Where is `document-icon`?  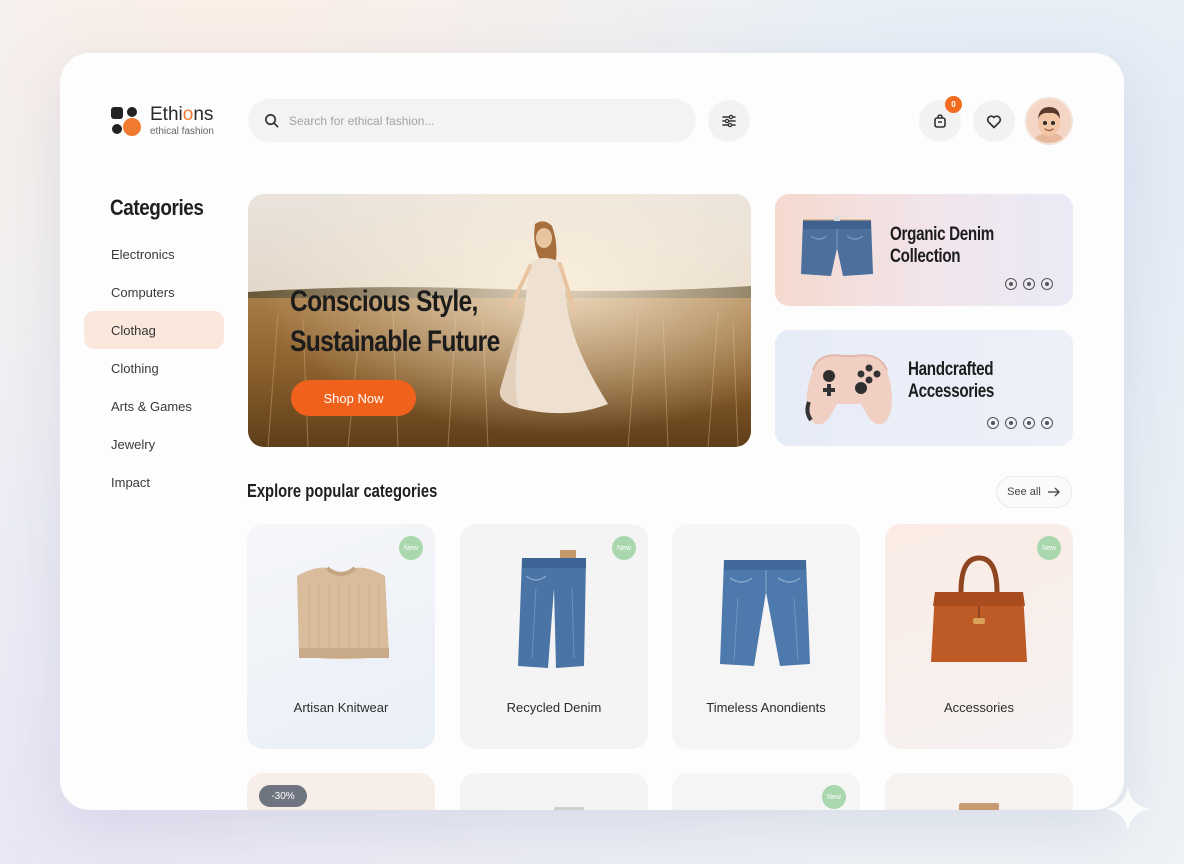 document-icon is located at coordinates (1011, 423).